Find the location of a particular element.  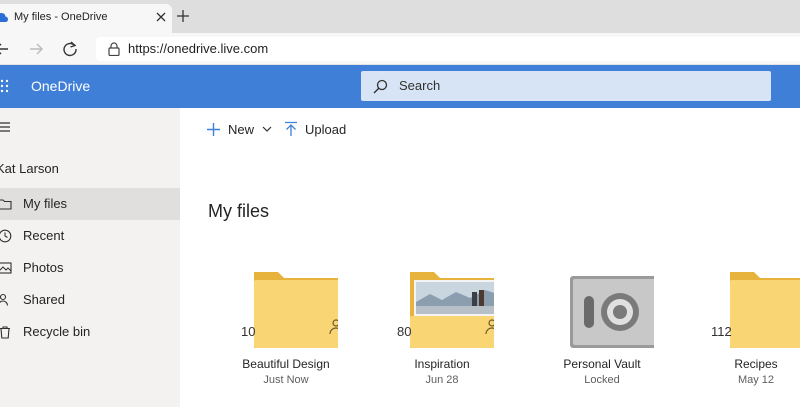

people-icon is located at coordinates (4, 299).